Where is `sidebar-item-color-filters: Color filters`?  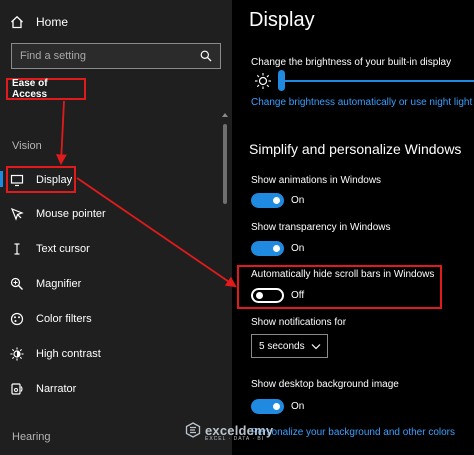 sidebar-item-color-filters: Color filters is located at coordinates (51, 319).